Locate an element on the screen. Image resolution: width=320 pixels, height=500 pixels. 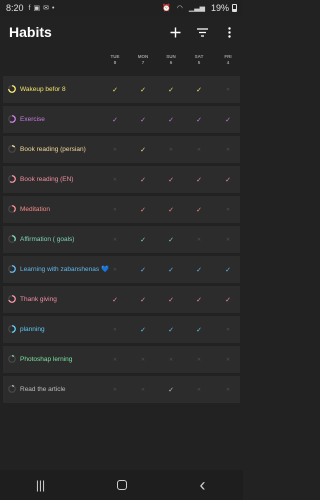
day-number: 5 is located at coordinates (199, 62).